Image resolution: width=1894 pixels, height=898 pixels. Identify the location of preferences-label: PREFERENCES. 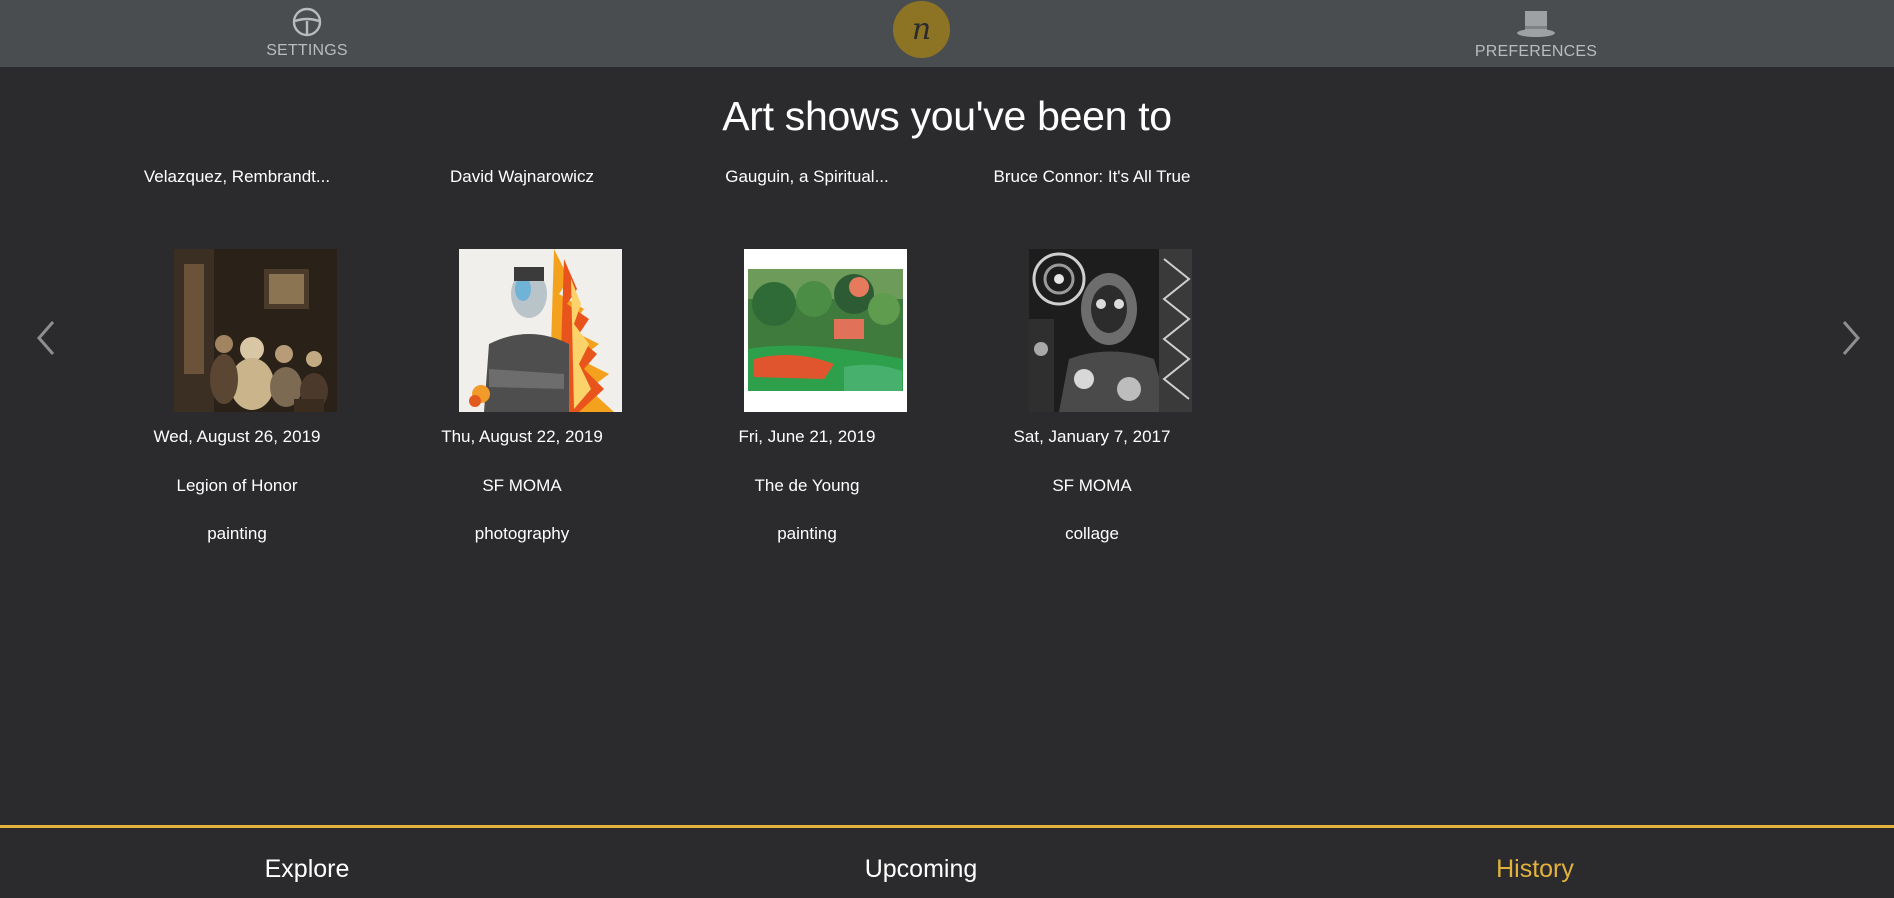
(1536, 51).